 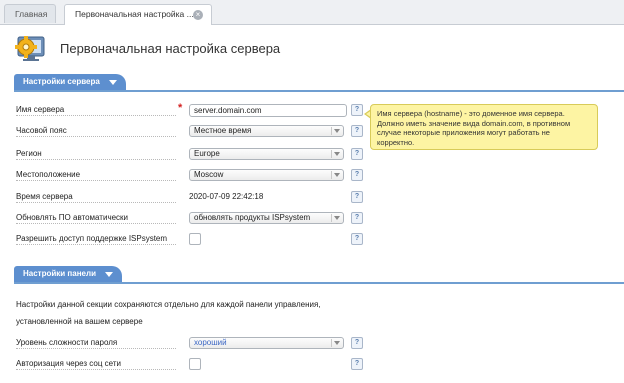 What do you see at coordinates (68, 363) in the screenshot?
I see `social-auth-label: Авторизация через соц сети` at bounding box center [68, 363].